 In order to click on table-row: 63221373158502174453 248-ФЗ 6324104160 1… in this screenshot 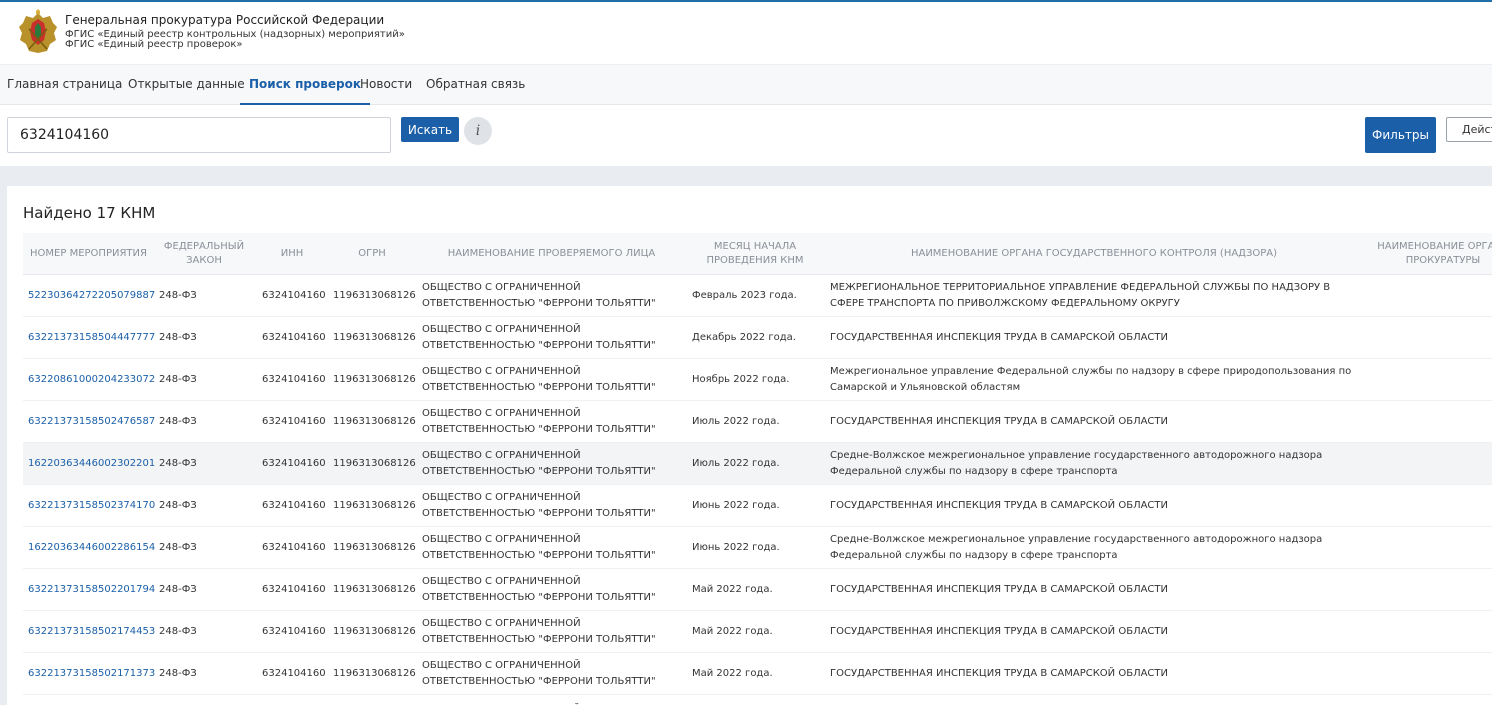, I will do `click(757, 632)`.